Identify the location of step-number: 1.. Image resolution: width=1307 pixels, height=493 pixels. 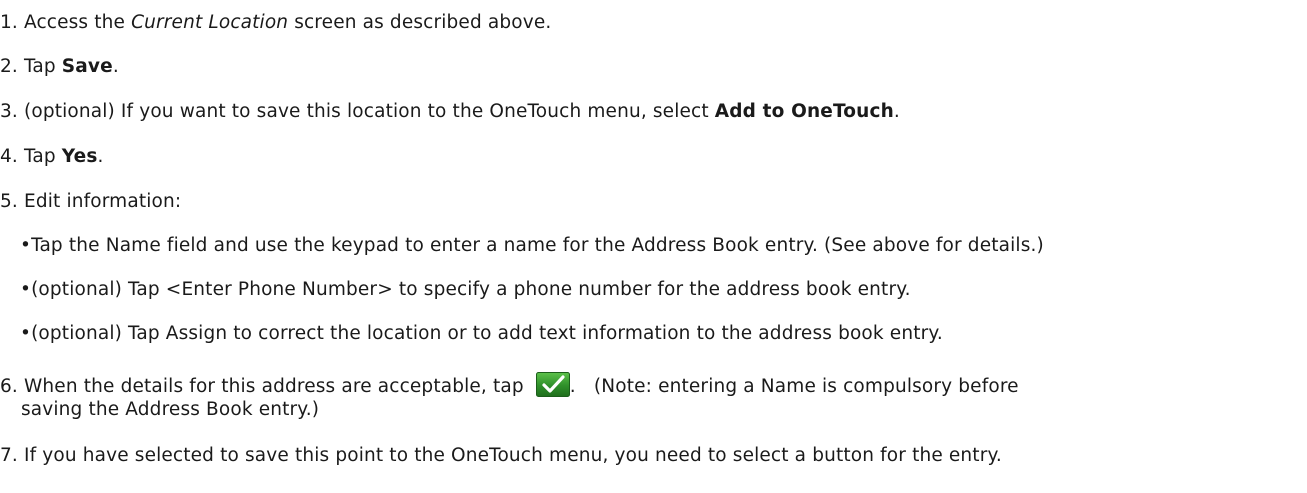
(9, 22).